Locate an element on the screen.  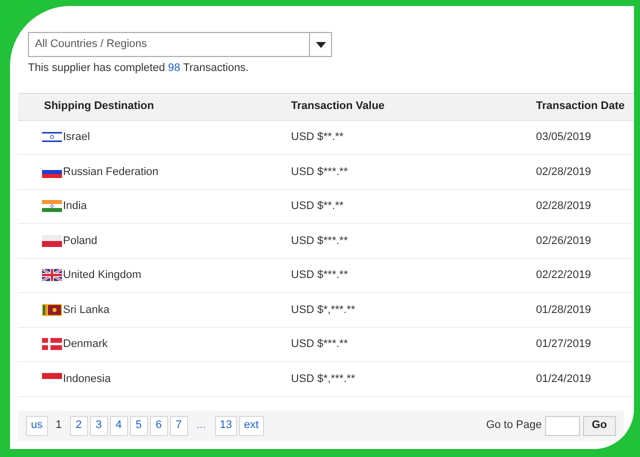
go-button: Go is located at coordinates (599, 426).